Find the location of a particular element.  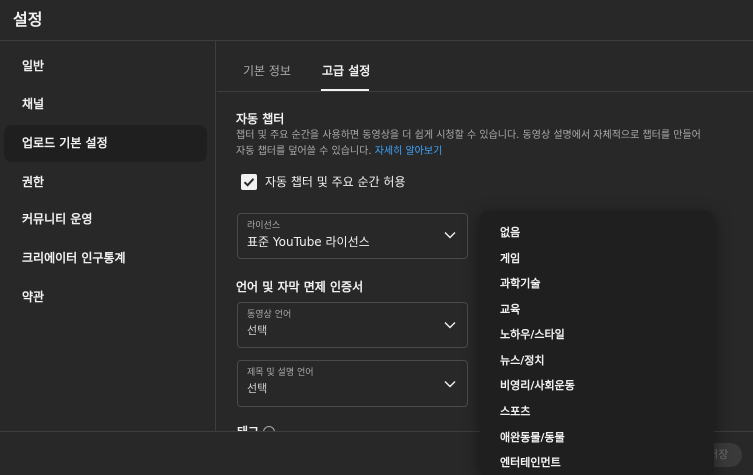

title-bar: 설정 is located at coordinates (376, 20).